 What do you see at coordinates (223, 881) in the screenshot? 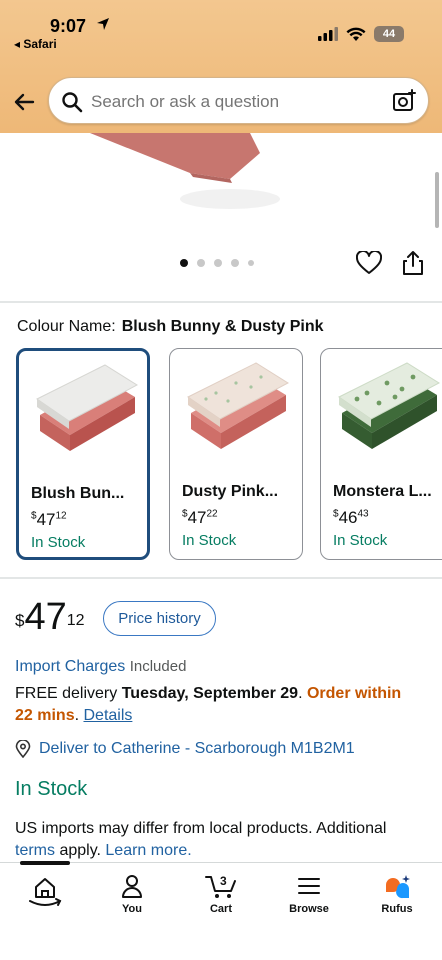
I see `cart-count: 3` at bounding box center [223, 881].